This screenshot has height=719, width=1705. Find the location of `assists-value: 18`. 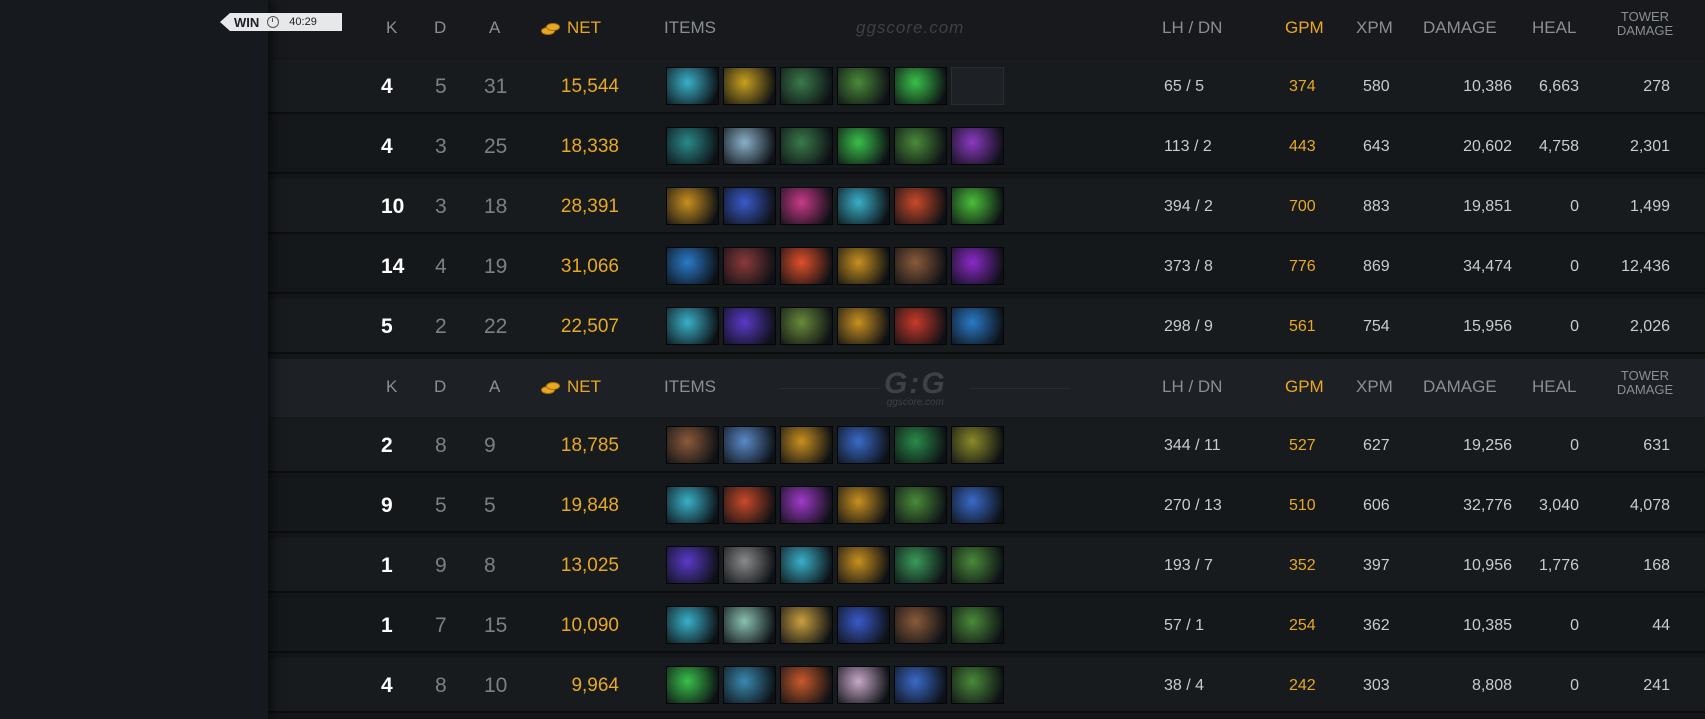

assists-value: 18 is located at coordinates (496, 206).